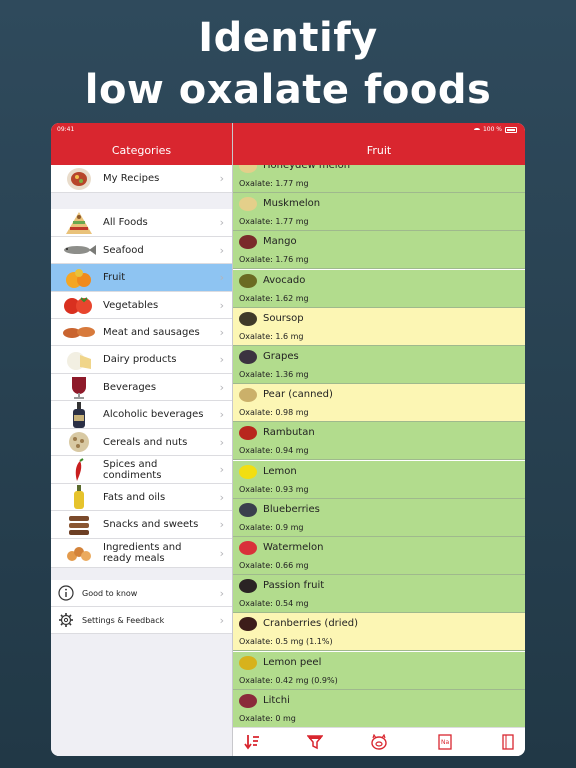 This screenshot has width=576, height=768. What do you see at coordinates (379, 556) in the screenshot?
I see `food-row: Watermelon Oxalate: 0.66 mg` at bounding box center [379, 556].